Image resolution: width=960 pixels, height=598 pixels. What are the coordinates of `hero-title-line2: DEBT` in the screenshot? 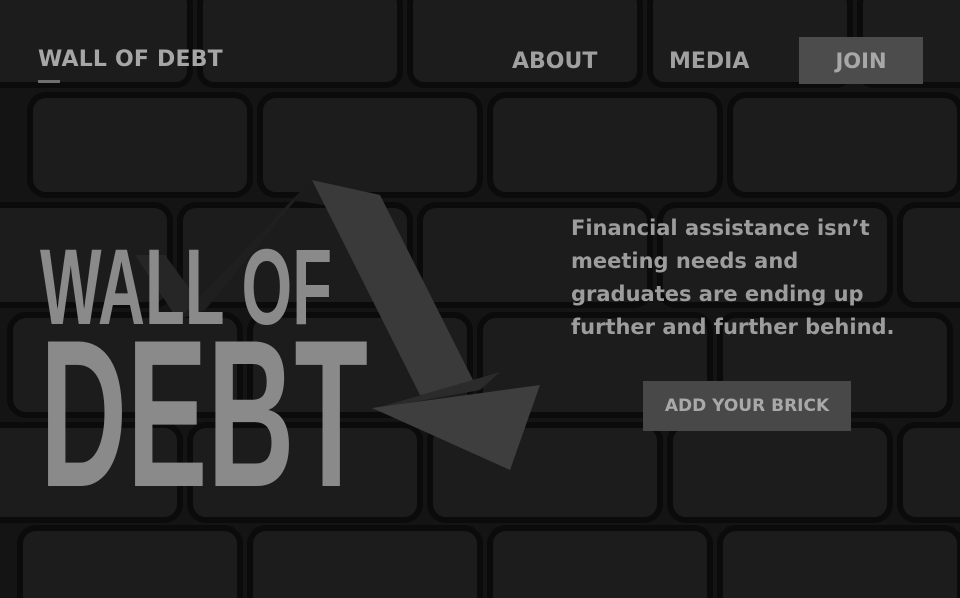 It's located at (204, 413).